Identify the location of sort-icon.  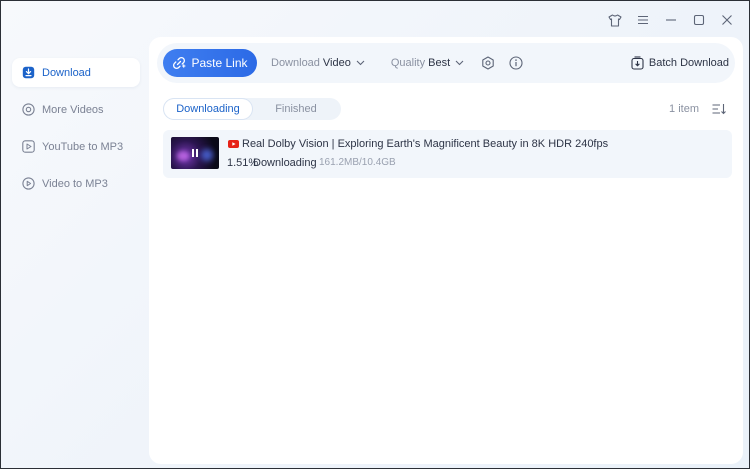
(719, 109).